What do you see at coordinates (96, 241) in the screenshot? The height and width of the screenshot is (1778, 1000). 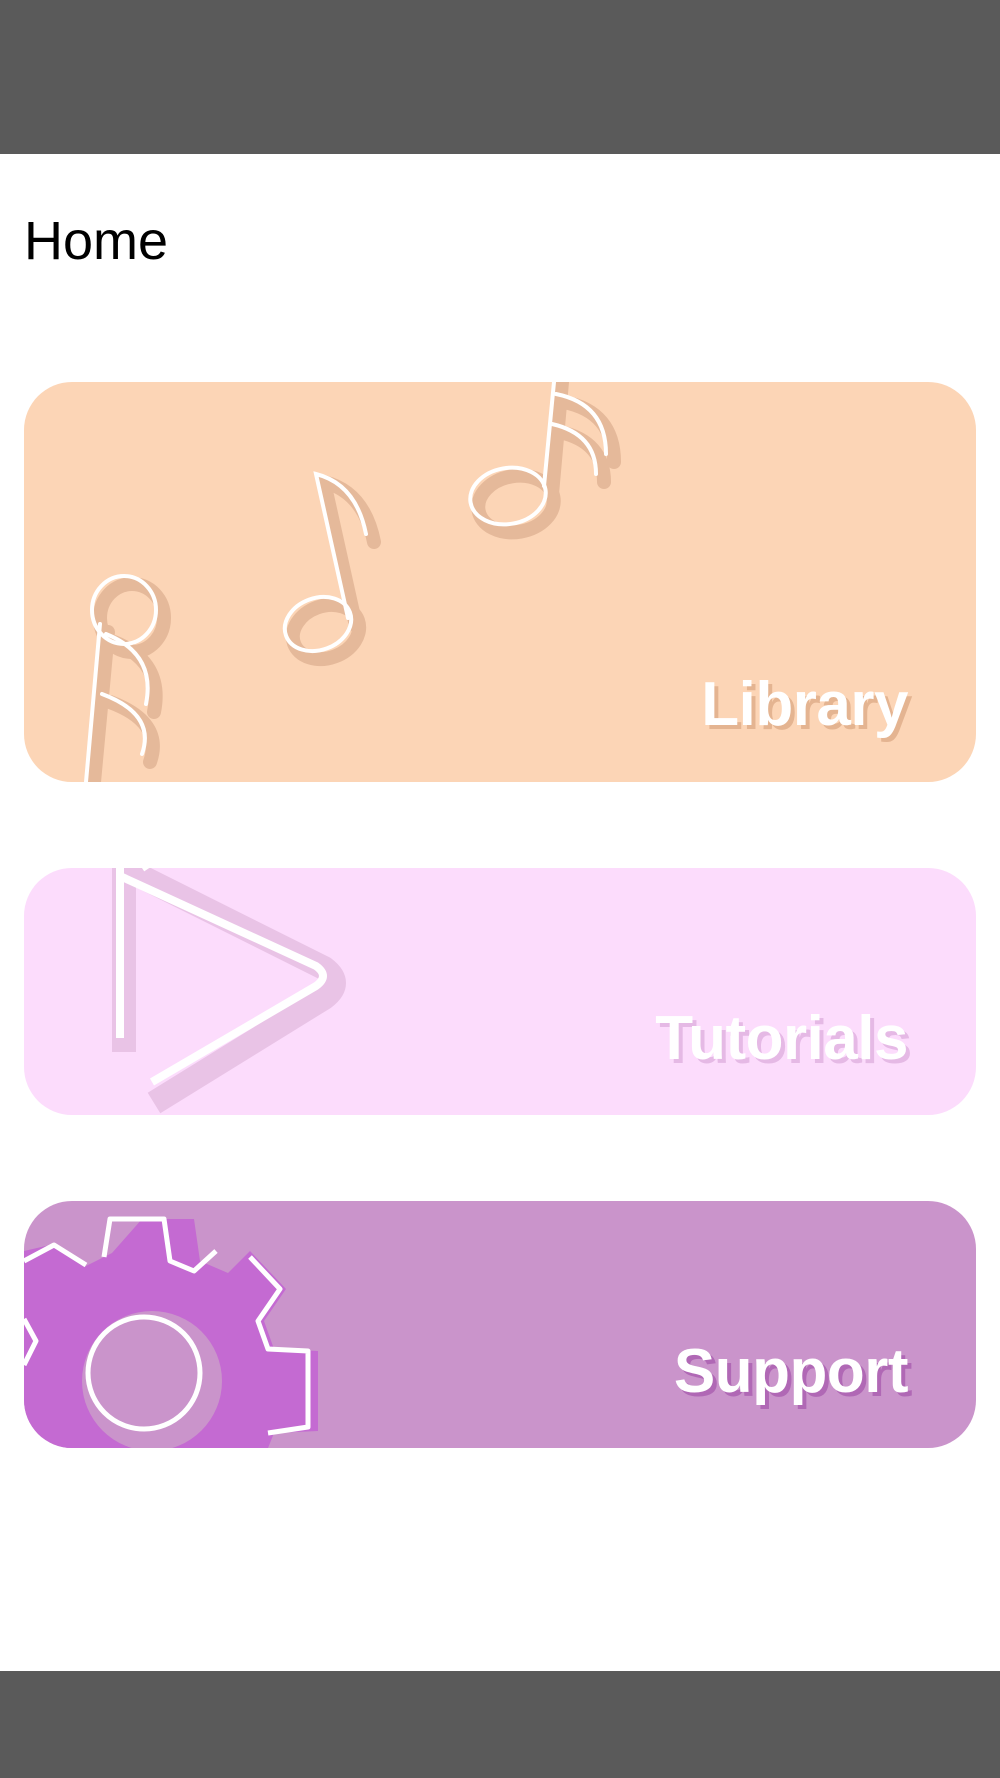 I see `page-title: Home` at bounding box center [96, 241].